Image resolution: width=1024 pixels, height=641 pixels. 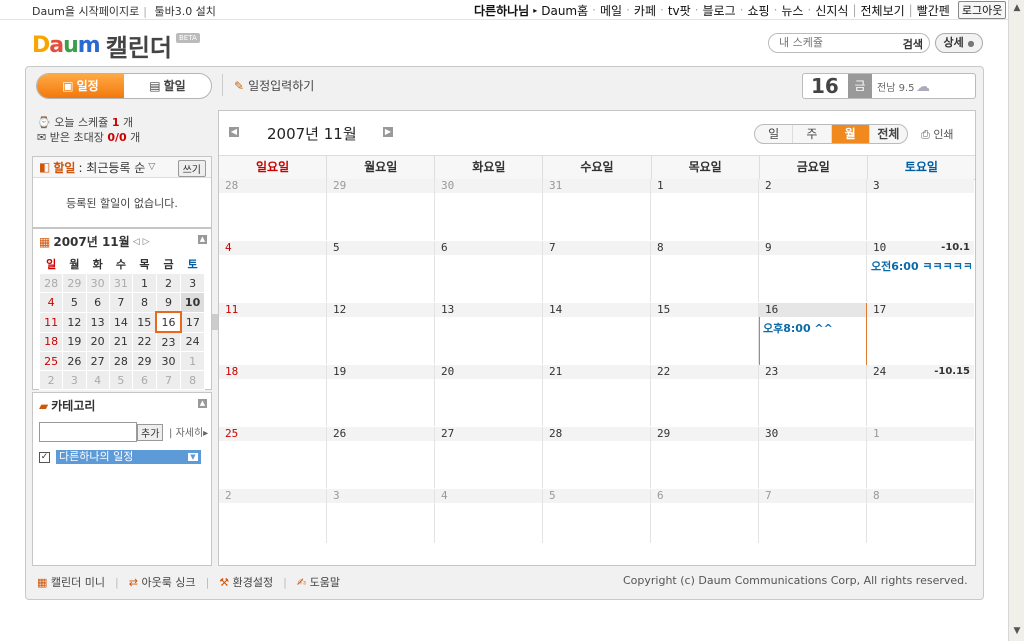 I want to click on category-add-button: 추가, so click(x=150, y=432).